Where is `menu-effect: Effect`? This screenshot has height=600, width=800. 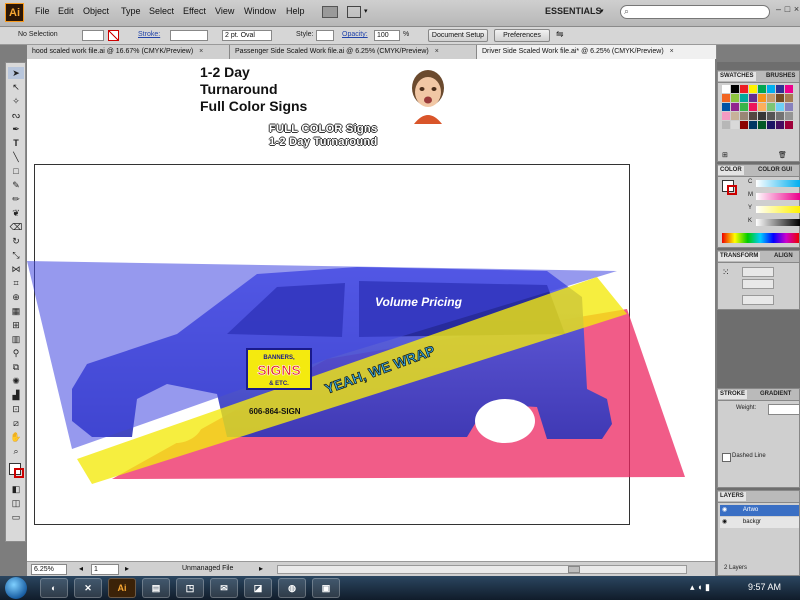 menu-effect: Effect is located at coordinates (194, 11).